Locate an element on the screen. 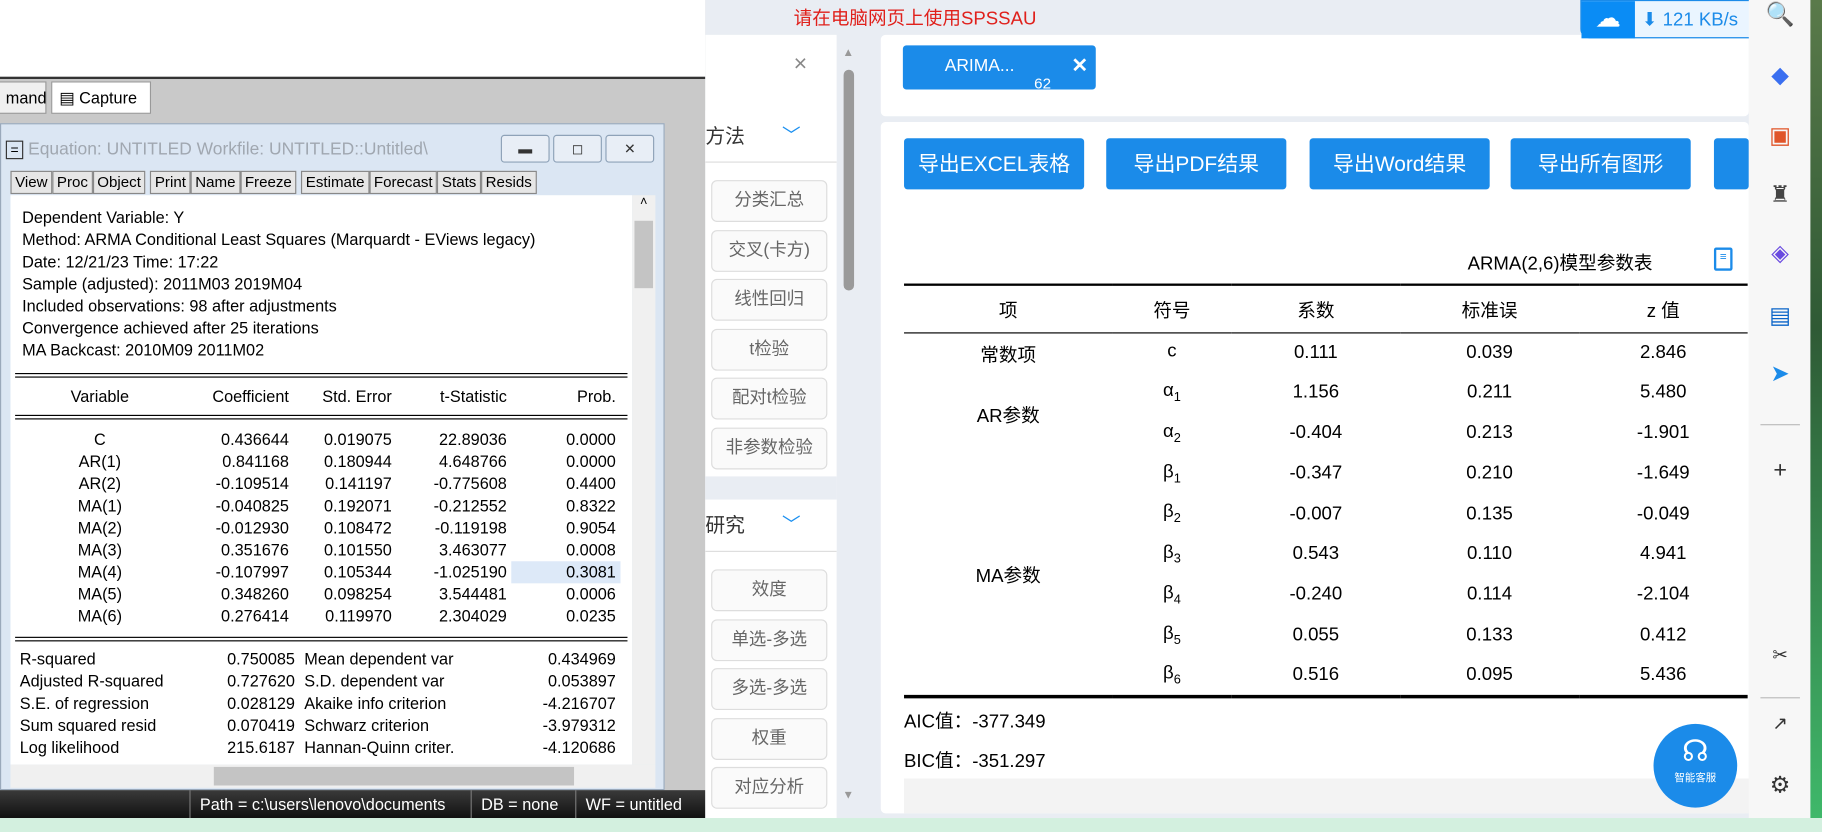  close-tab-icon: ✕ is located at coordinates (1079, 66).